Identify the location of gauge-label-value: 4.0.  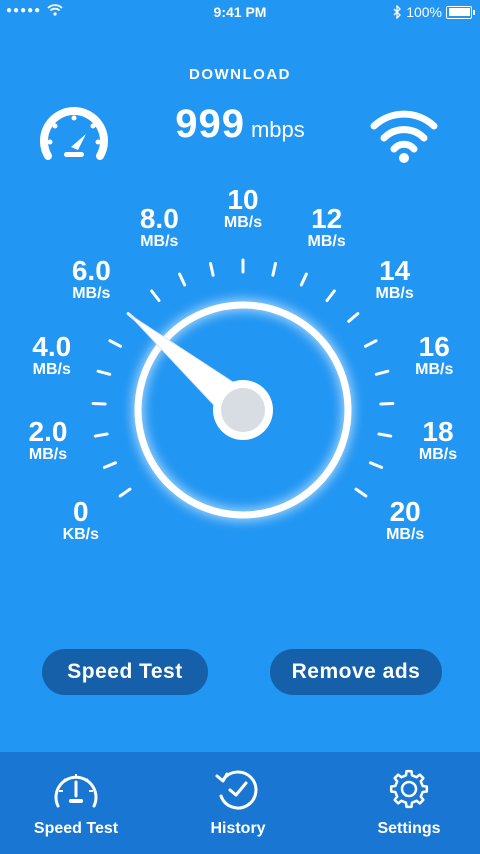
(52, 346).